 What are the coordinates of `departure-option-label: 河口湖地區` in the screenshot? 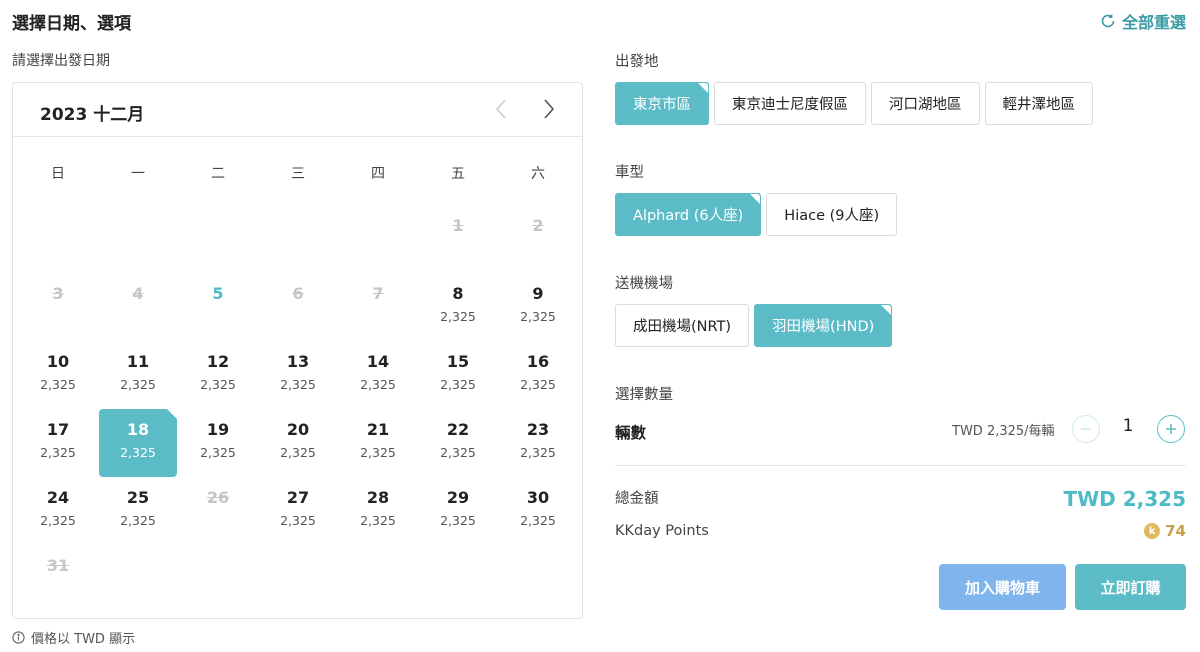 It's located at (925, 105).